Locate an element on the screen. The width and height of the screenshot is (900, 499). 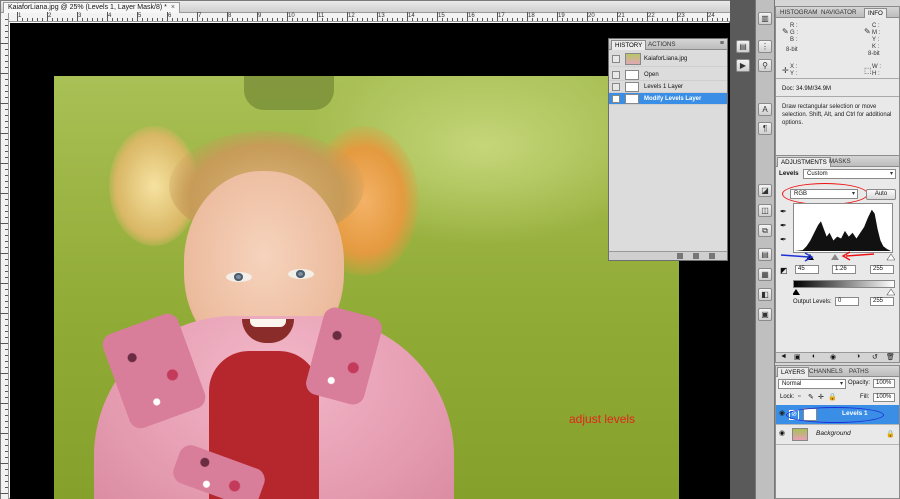
trash-icon: 🗑 is located at coordinates (890, 357).